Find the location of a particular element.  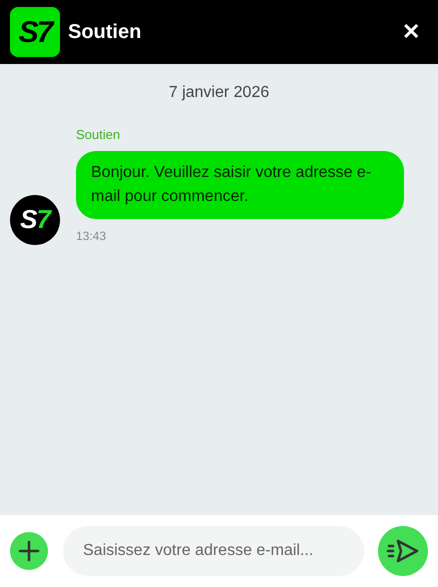

send-icon is located at coordinates (403, 551).